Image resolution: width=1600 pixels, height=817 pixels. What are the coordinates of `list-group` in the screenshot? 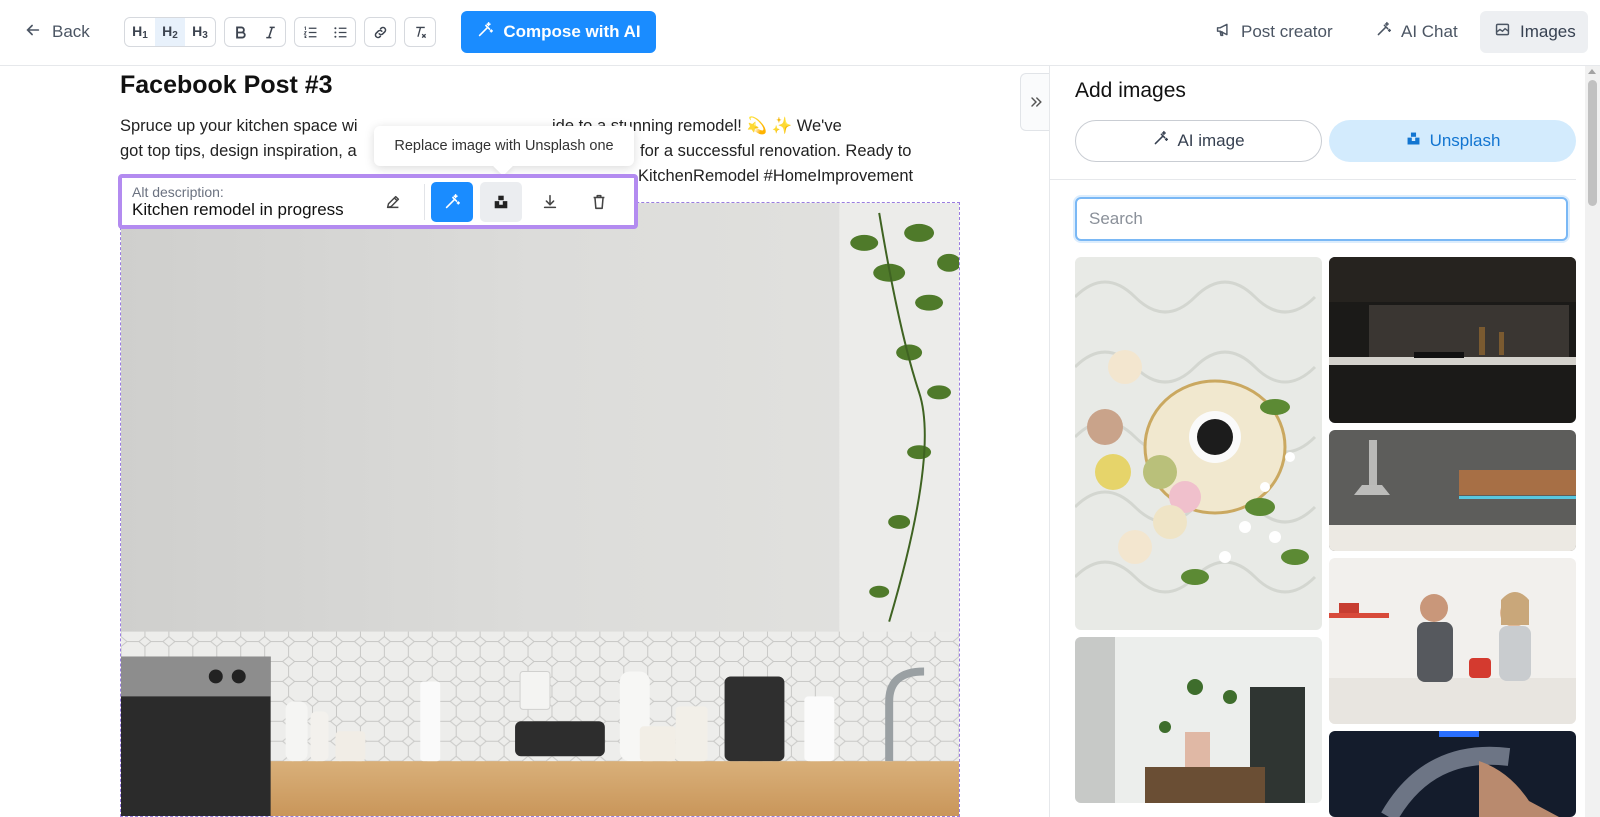 It's located at (325, 32).